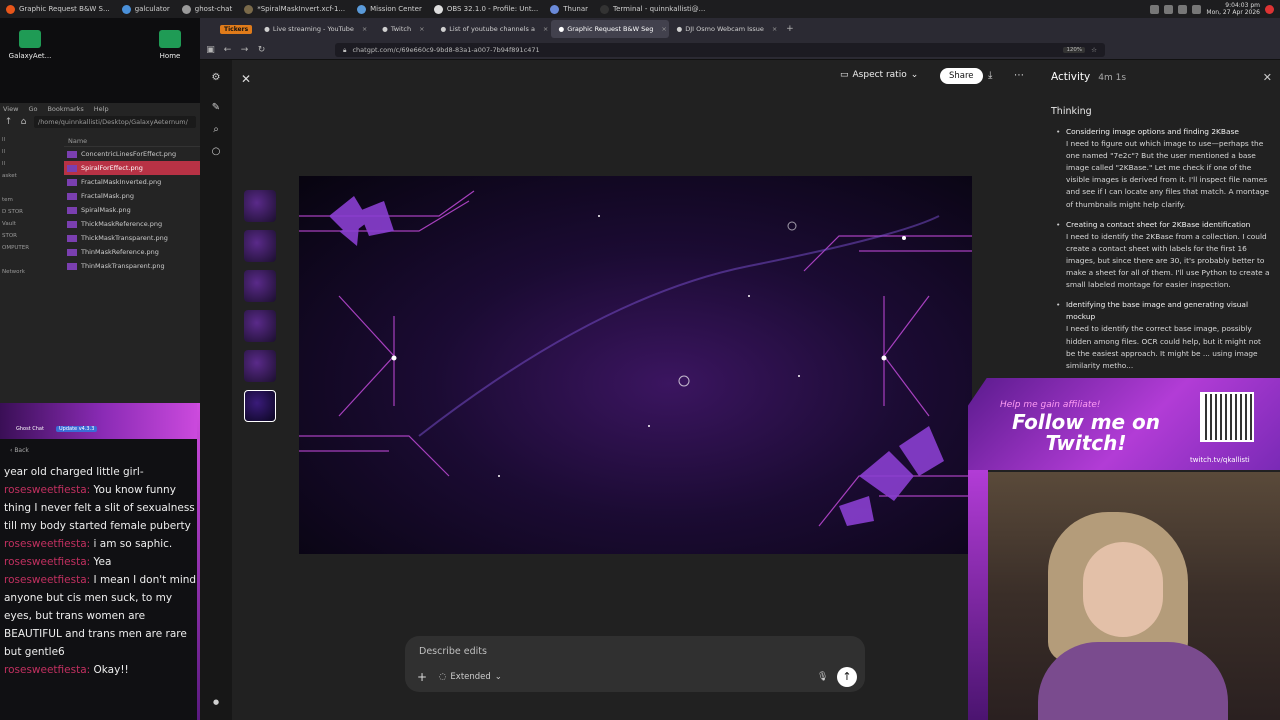 This screenshot has width=1280, height=720. Describe the element at coordinates (216, 702) in the screenshot. I see `avatar: ●` at that location.